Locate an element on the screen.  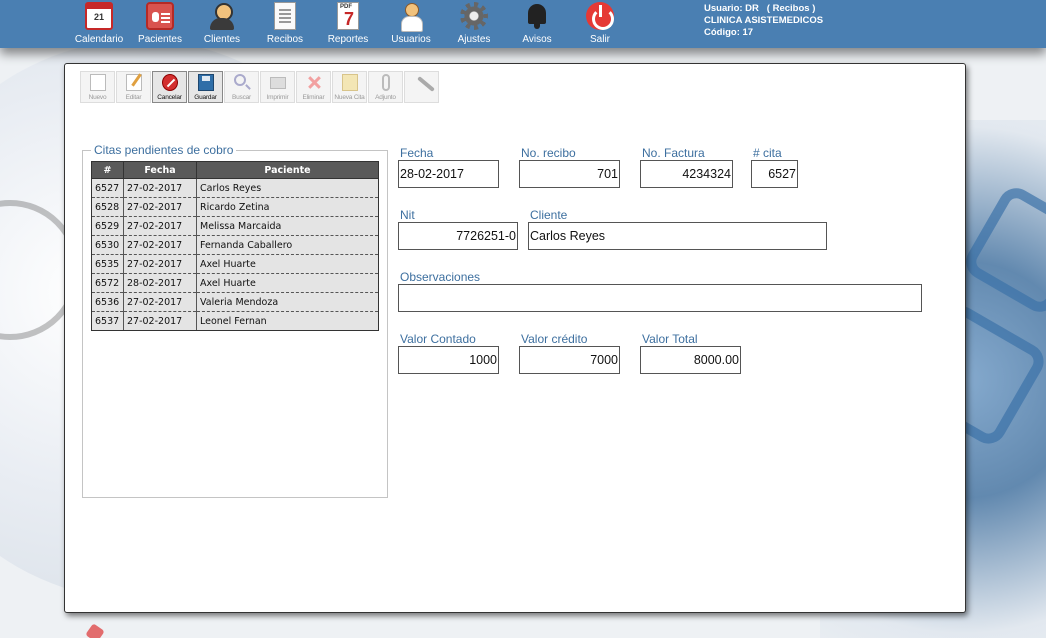
bell-icon is located at coordinates (537, 16).